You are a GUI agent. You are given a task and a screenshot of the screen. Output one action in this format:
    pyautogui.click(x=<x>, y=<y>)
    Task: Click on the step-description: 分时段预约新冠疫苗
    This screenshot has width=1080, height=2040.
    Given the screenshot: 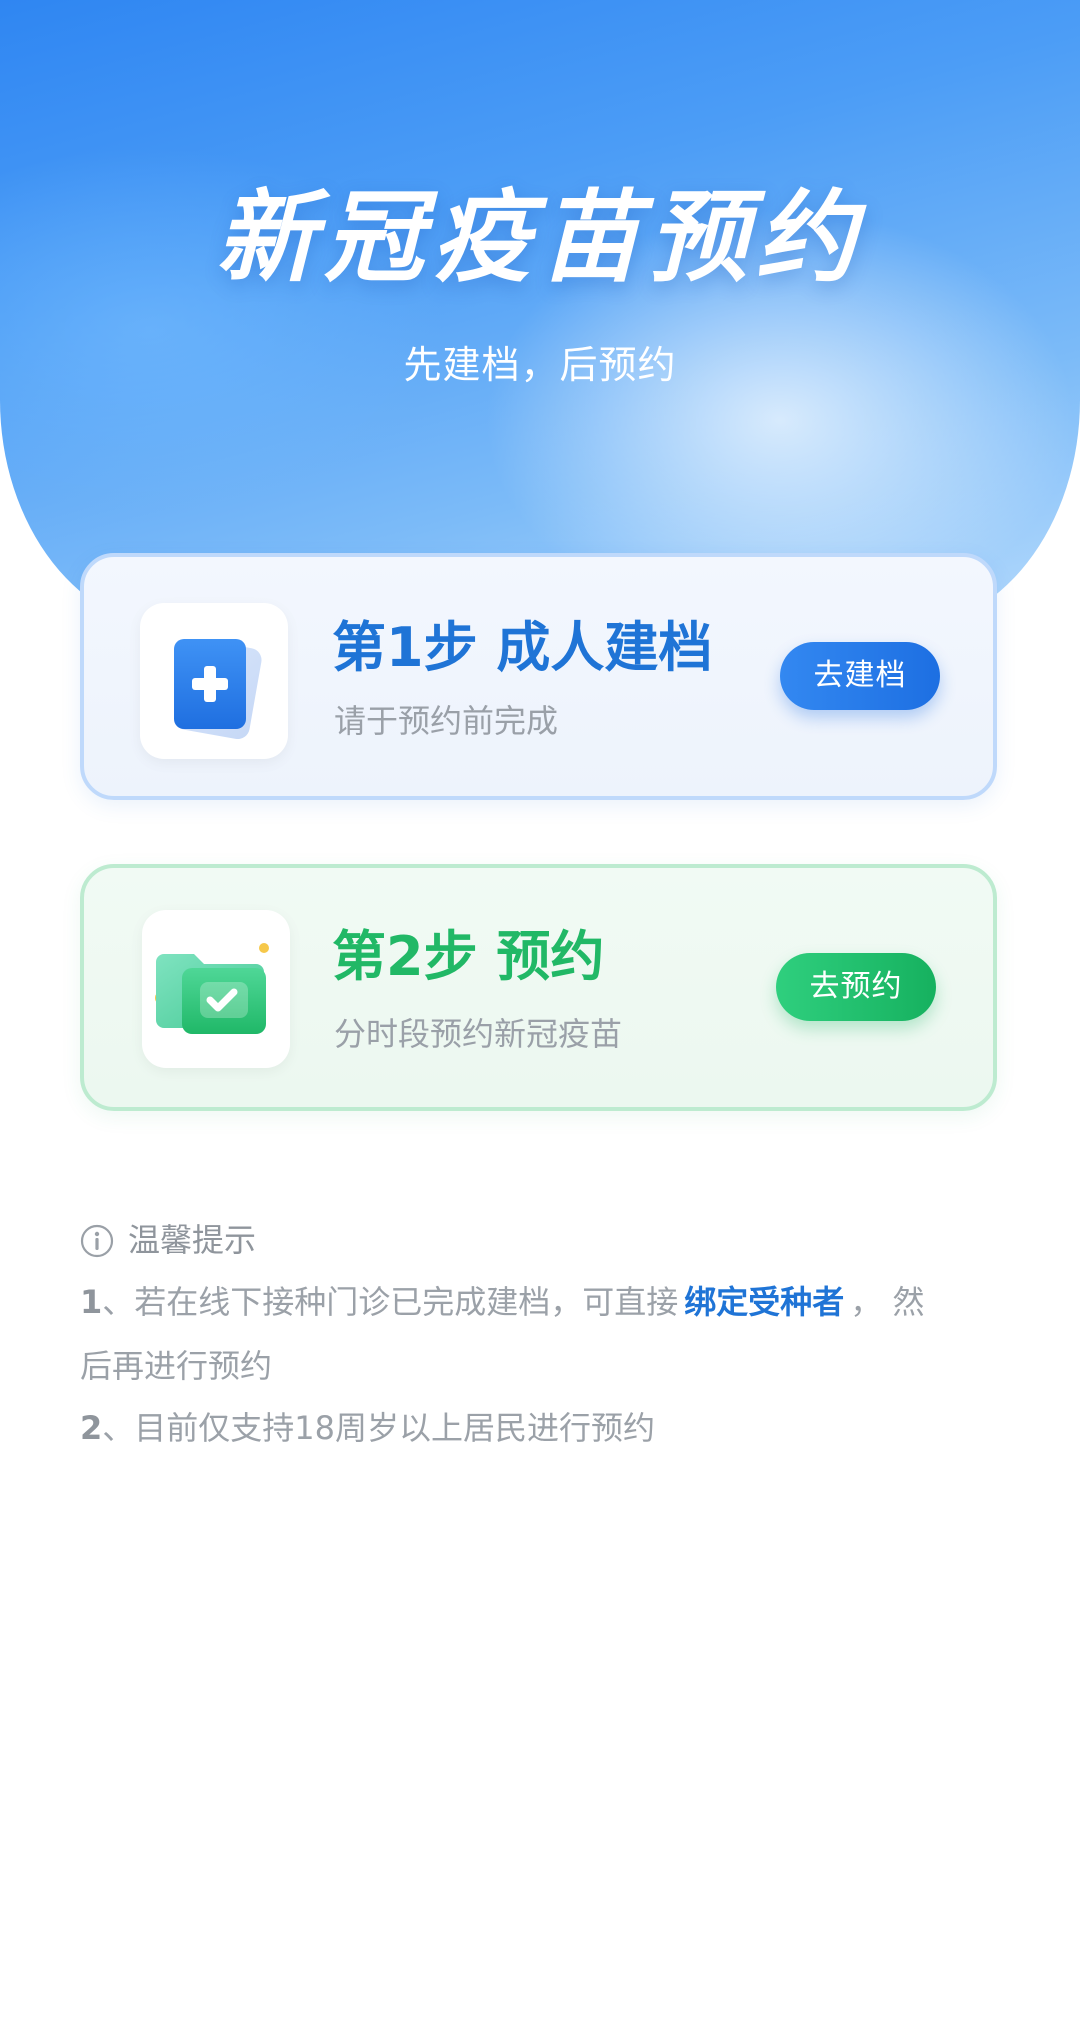 What is the action you would take?
    pyautogui.click(x=478, y=1034)
    